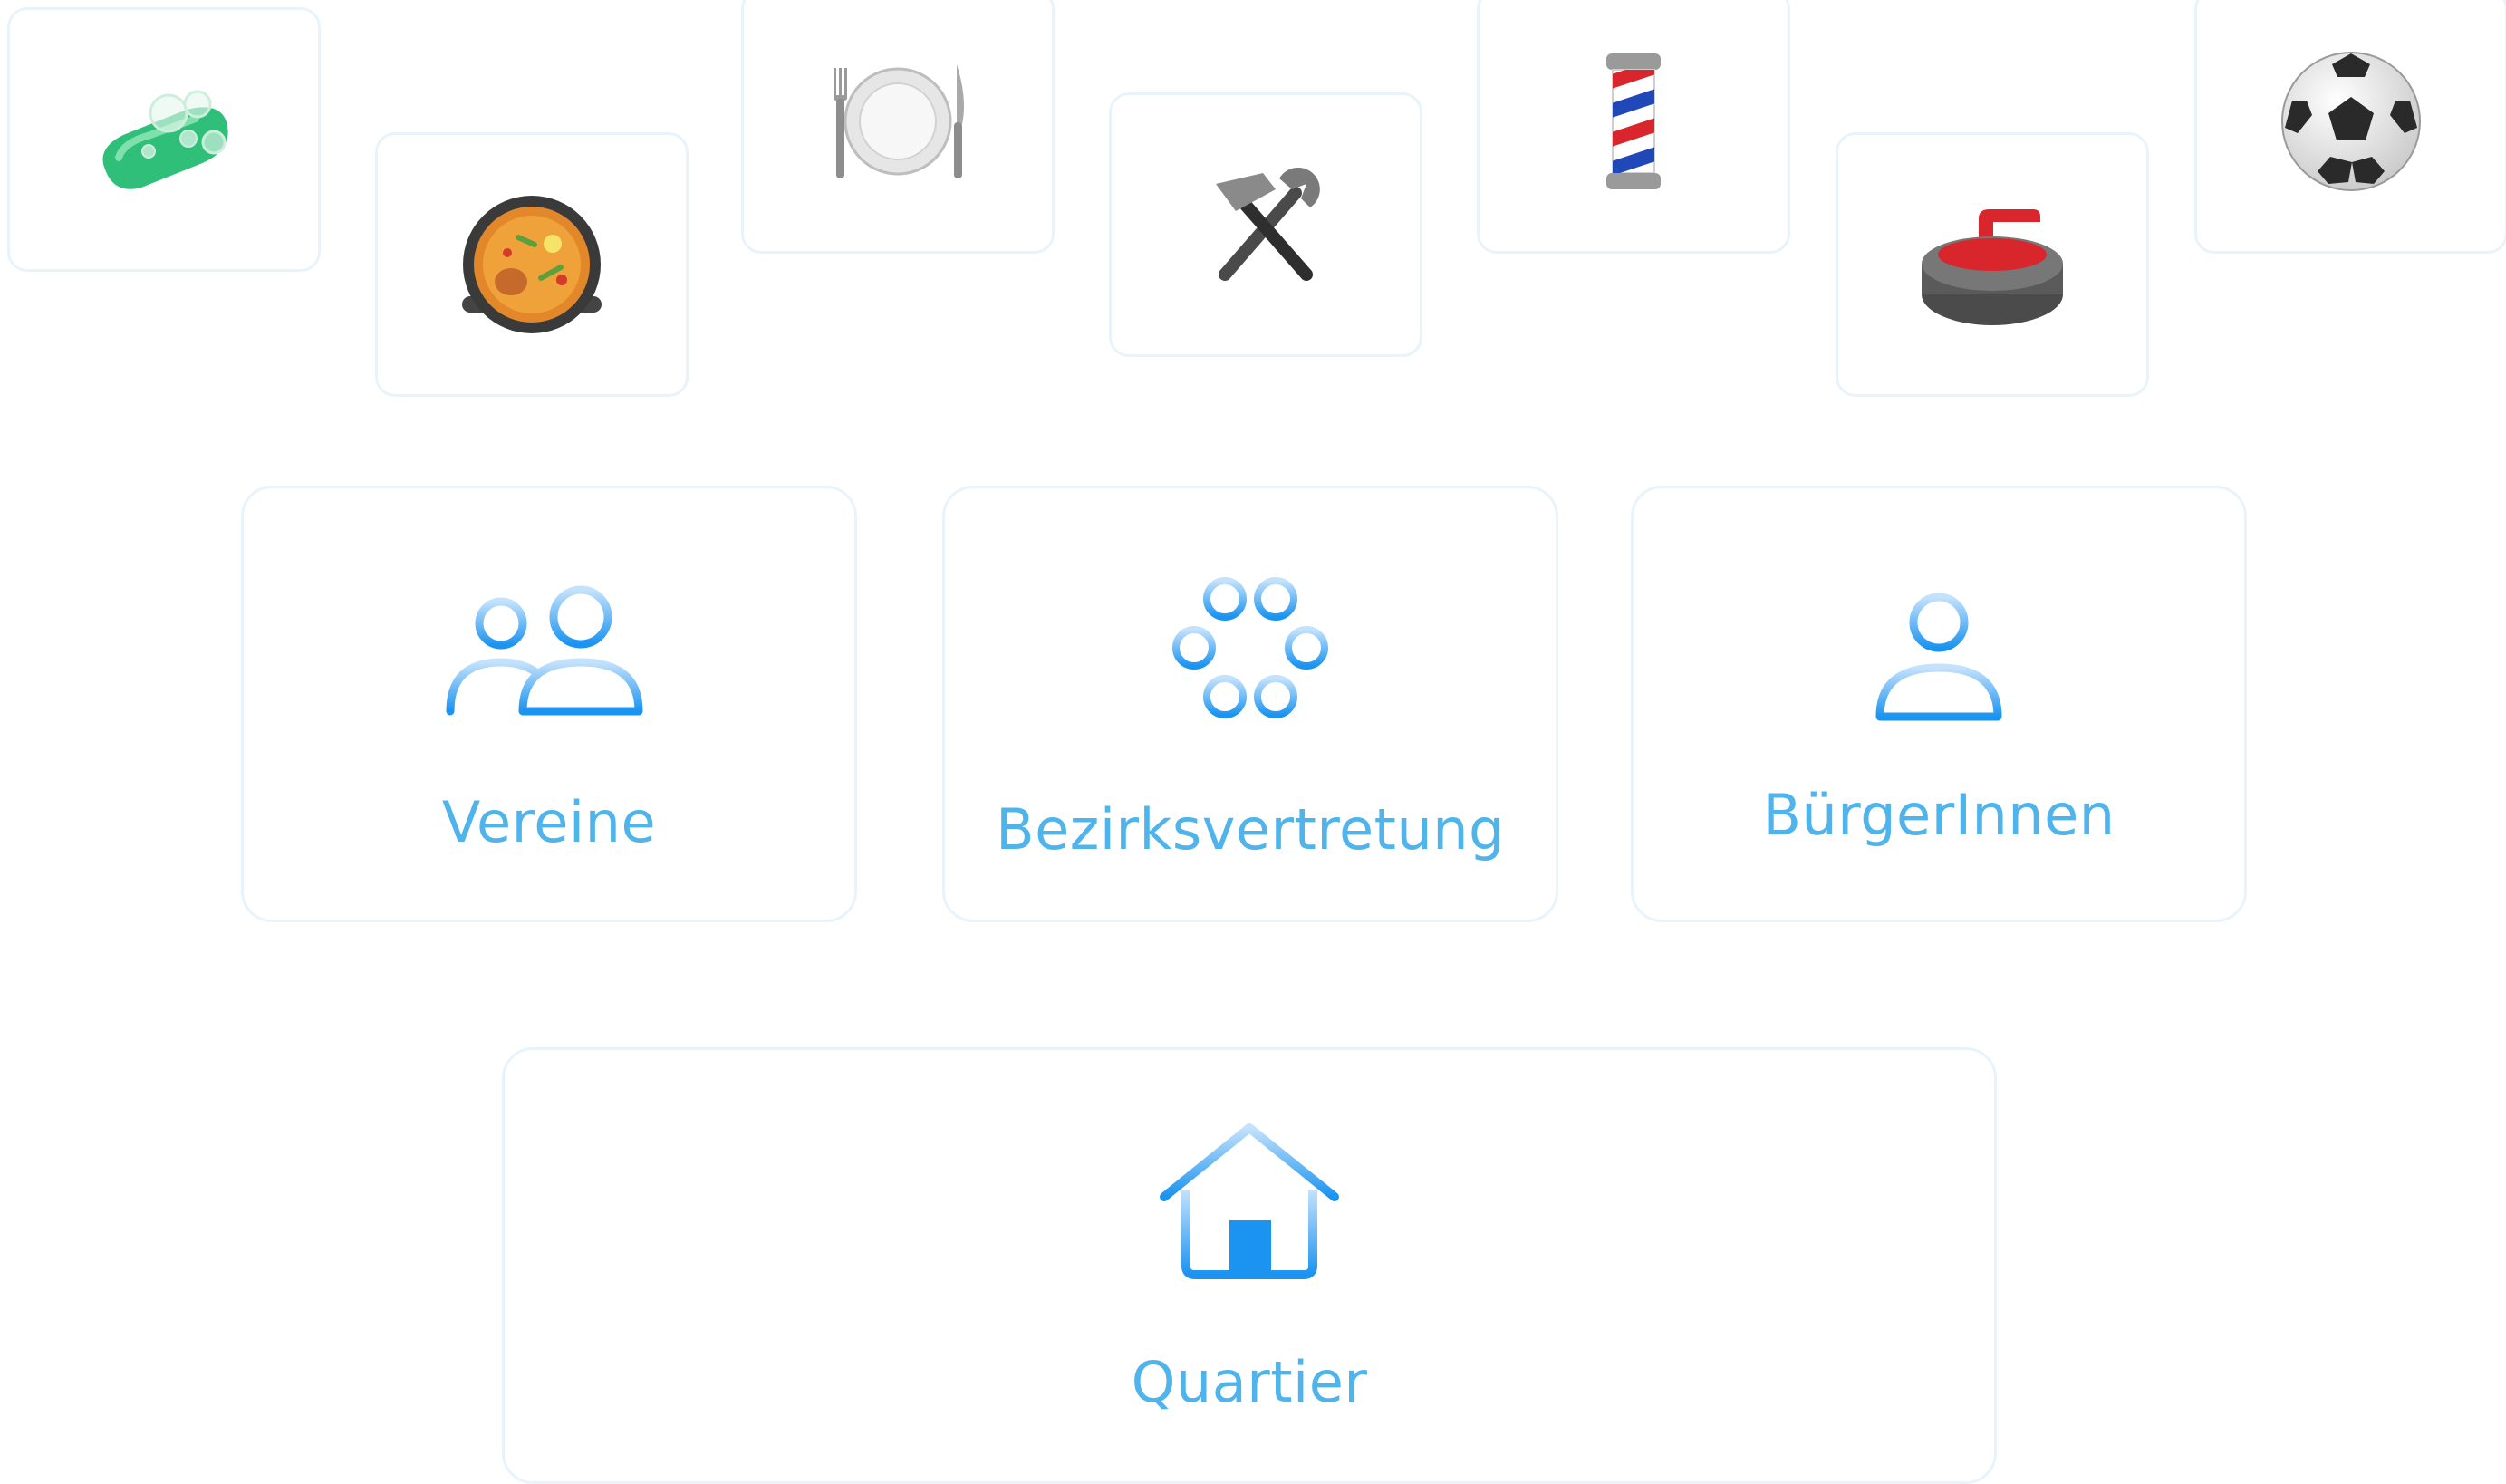 This screenshot has width=2506, height=1484. I want to click on curling-stone-icon, so click(1993, 267).